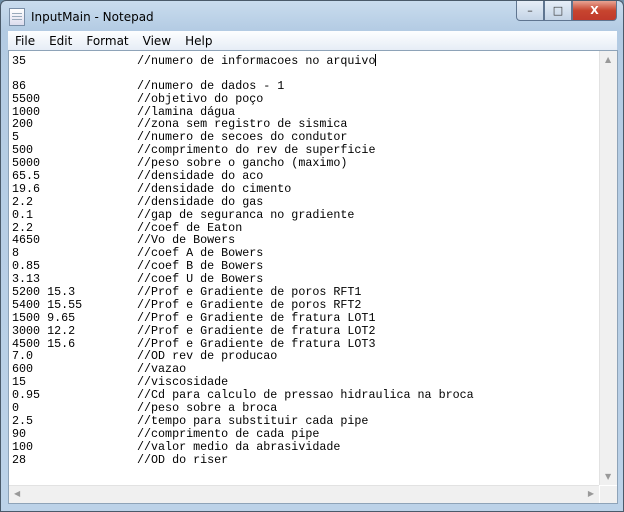 Image resolution: width=624 pixels, height=512 pixels. Describe the element at coordinates (594, 11) in the screenshot. I see `close-button: X` at that location.